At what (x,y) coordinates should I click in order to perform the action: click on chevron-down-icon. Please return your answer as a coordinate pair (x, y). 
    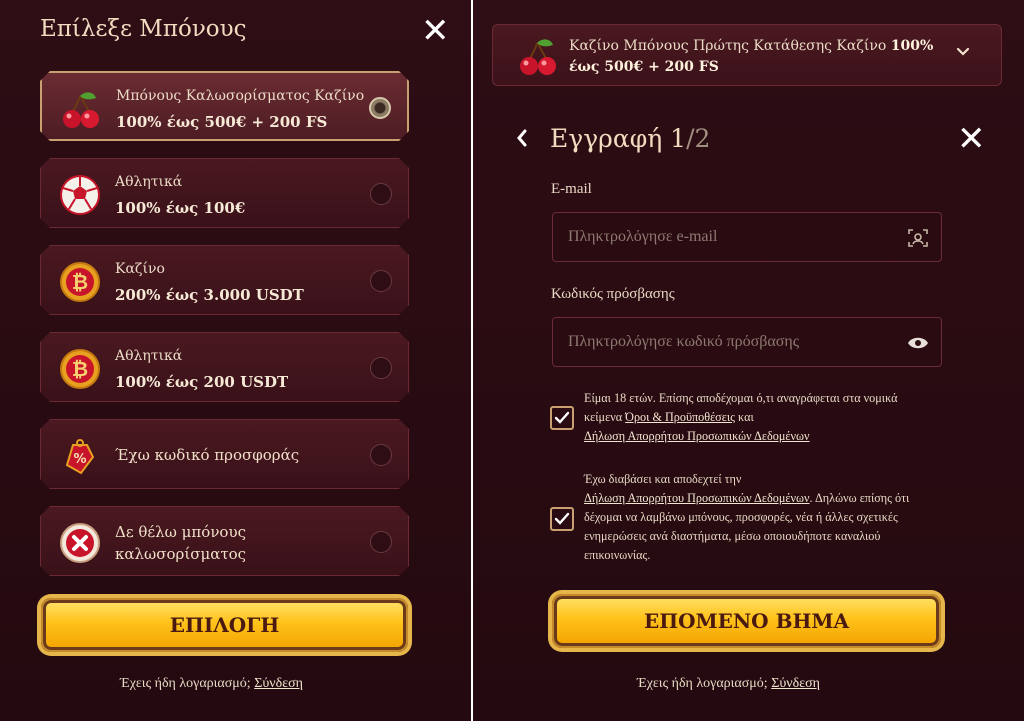
    Looking at the image, I should click on (963, 52).